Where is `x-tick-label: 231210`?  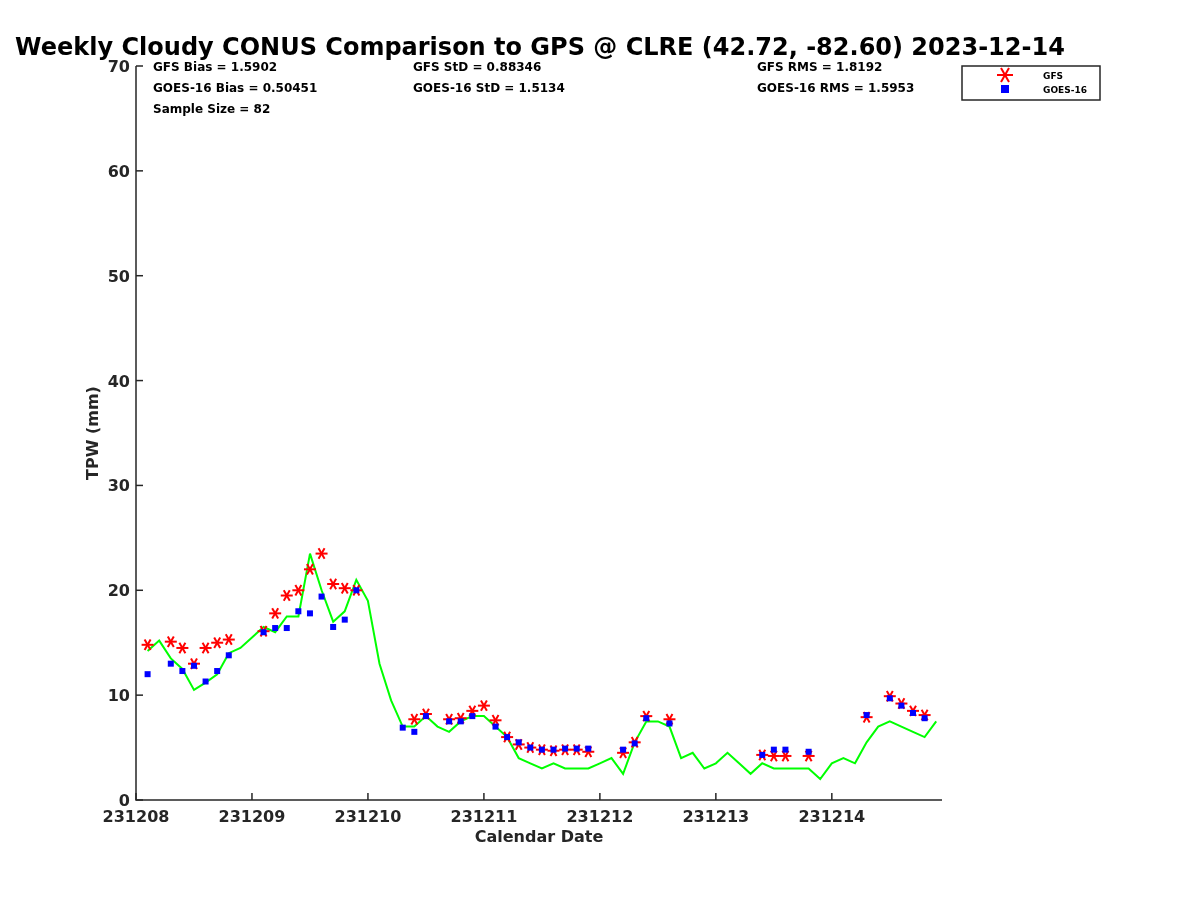 x-tick-label: 231210 is located at coordinates (368, 816).